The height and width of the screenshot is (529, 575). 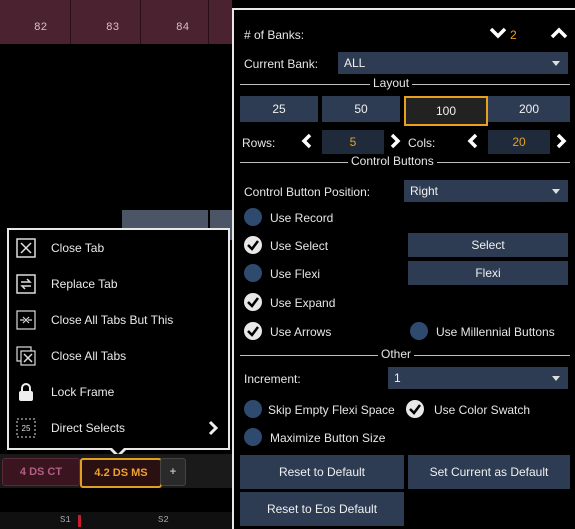 I want to click on svg-text: 25, so click(x=26, y=428).